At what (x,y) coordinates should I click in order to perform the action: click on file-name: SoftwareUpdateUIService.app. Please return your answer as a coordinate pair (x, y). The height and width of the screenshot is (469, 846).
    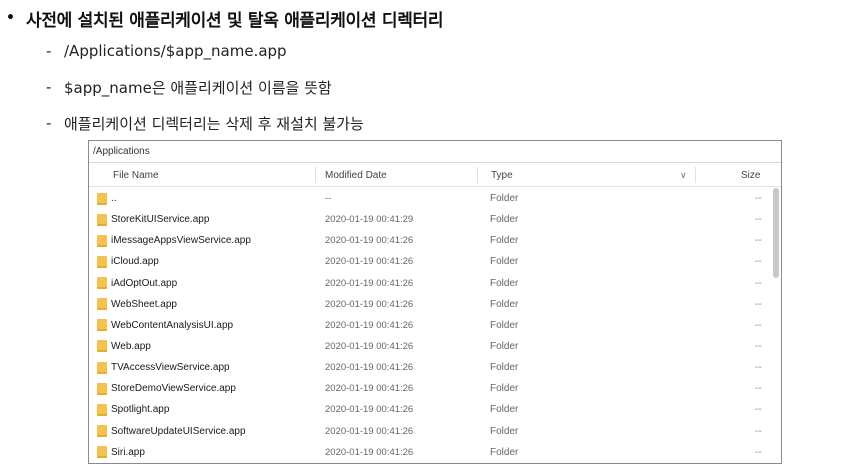
    Looking at the image, I should click on (178, 431).